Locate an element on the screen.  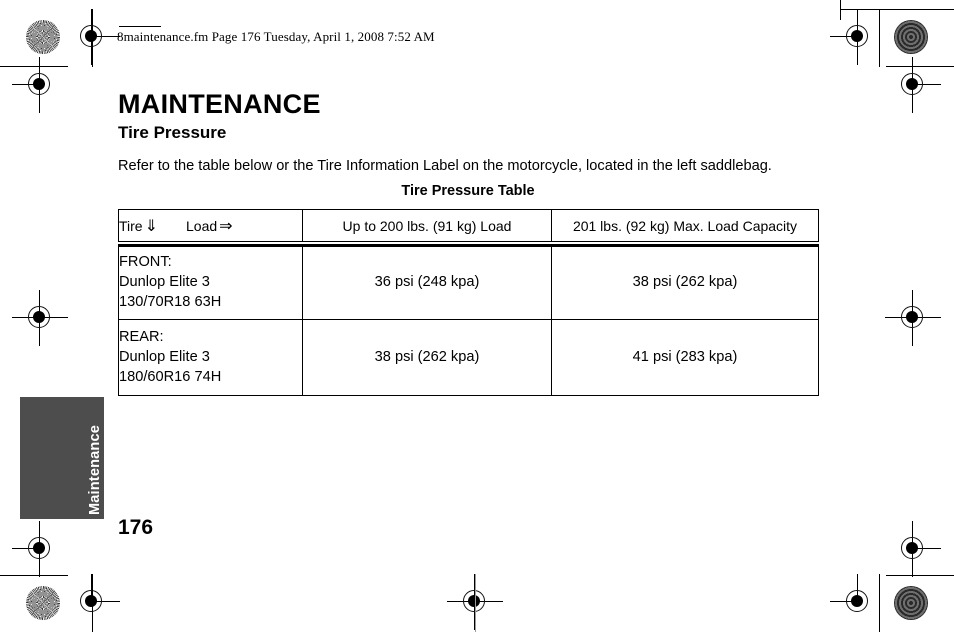
crop-line-center-bottom is located at coordinates (475, 603).